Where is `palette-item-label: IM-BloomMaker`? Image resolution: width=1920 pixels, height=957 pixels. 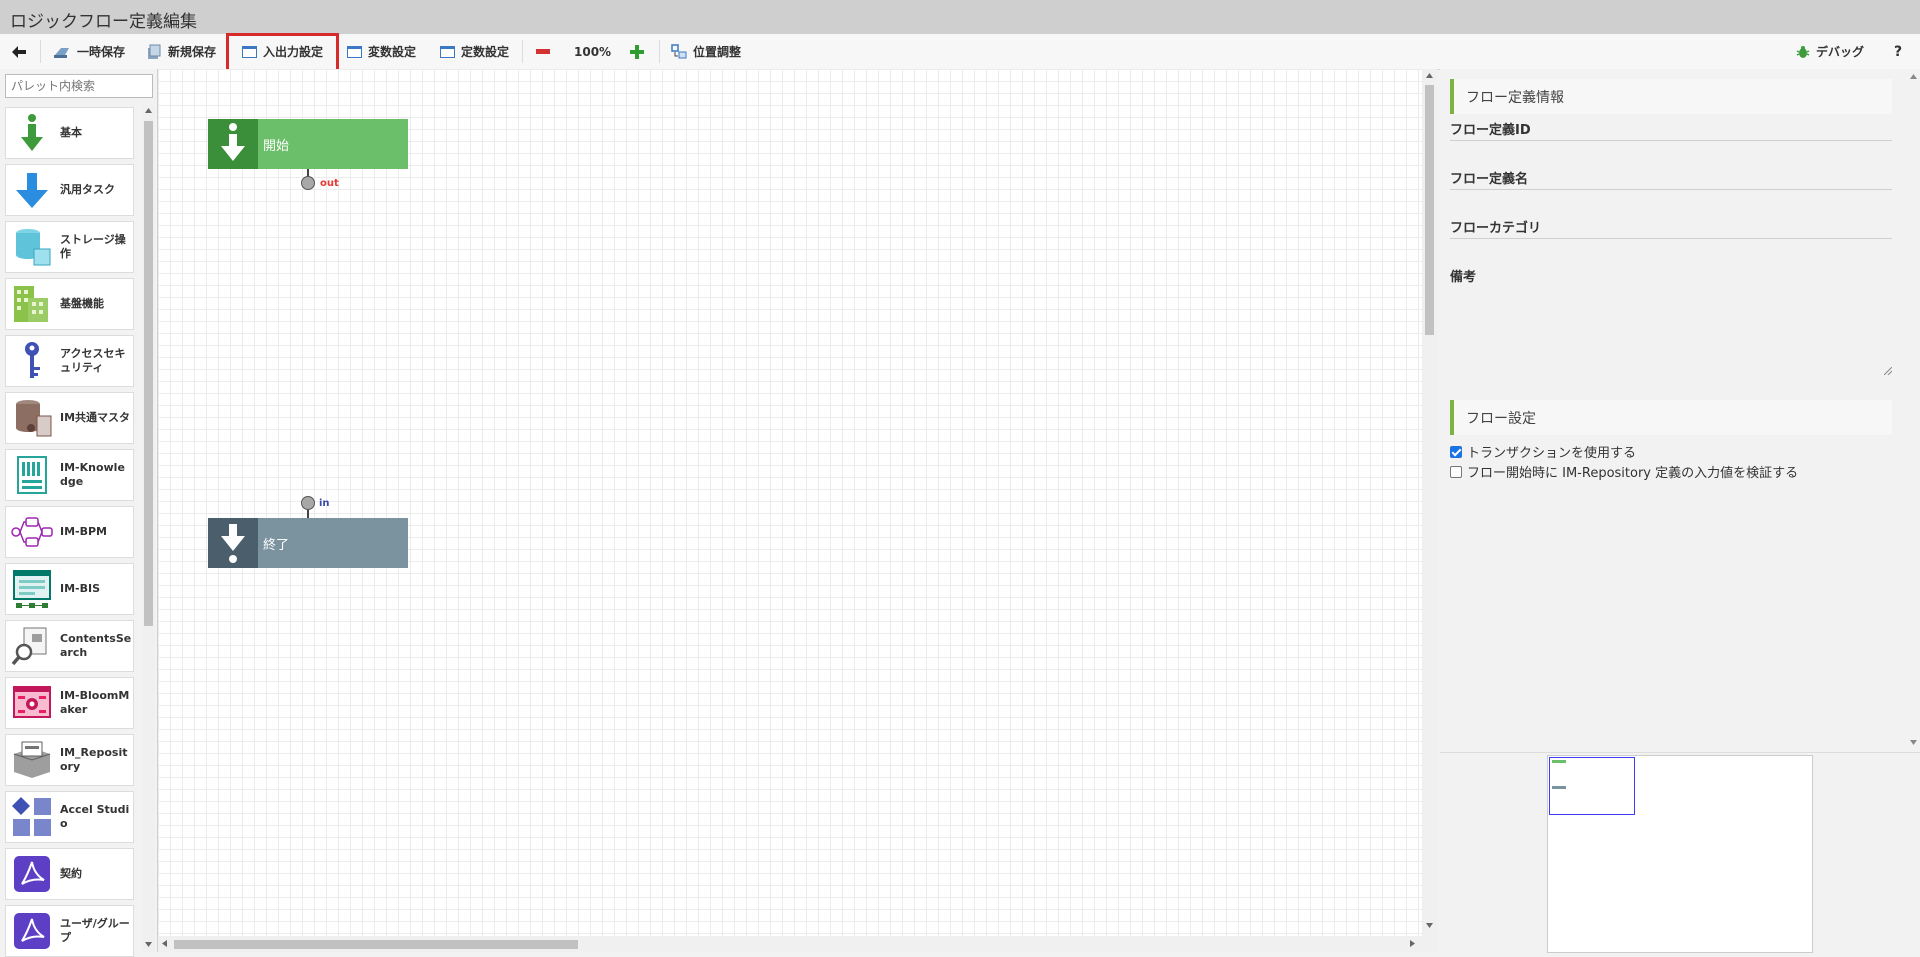
palette-item-label: IM-BloomMaker is located at coordinates (95, 702).